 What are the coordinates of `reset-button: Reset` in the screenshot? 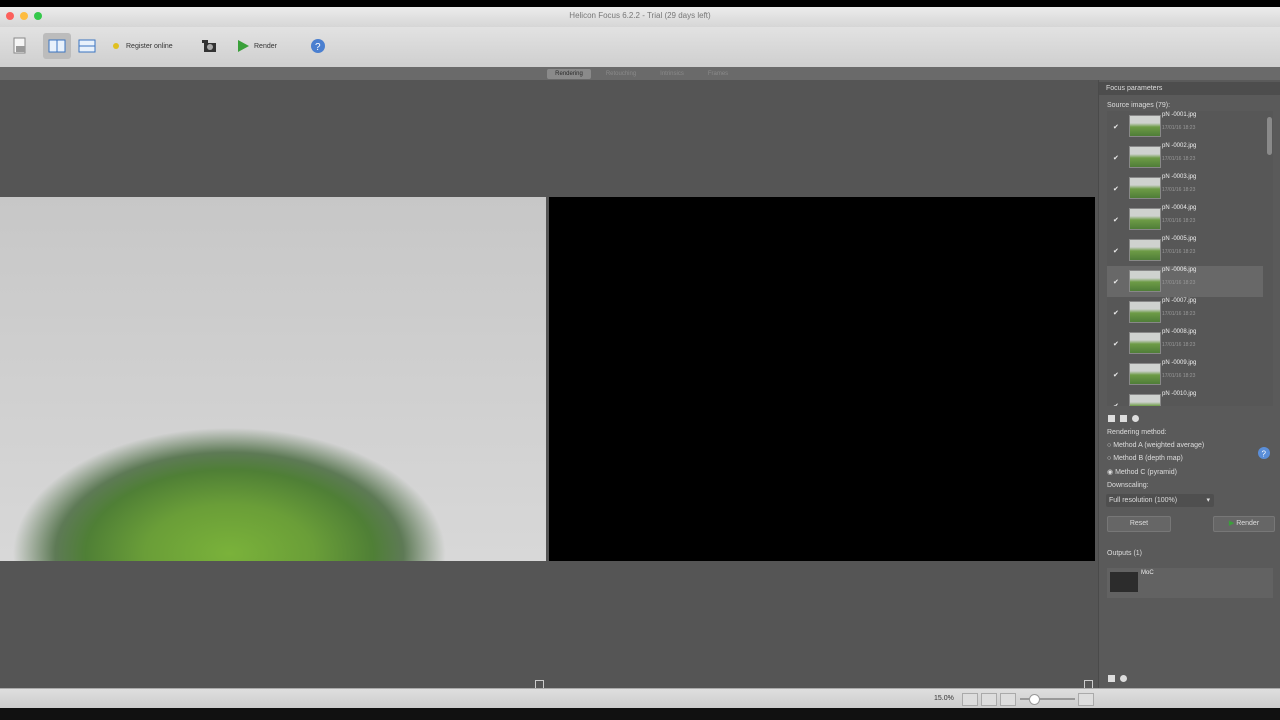 It's located at (1139, 524).